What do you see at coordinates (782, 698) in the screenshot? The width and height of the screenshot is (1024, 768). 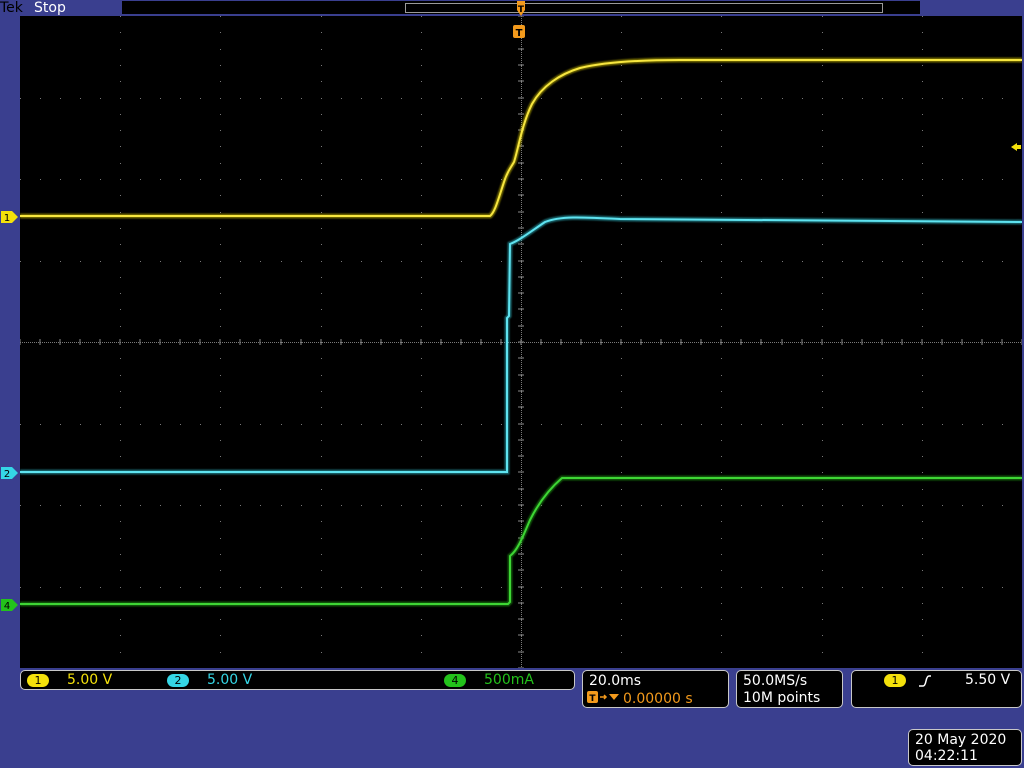 I see `record-length: 10M points` at bounding box center [782, 698].